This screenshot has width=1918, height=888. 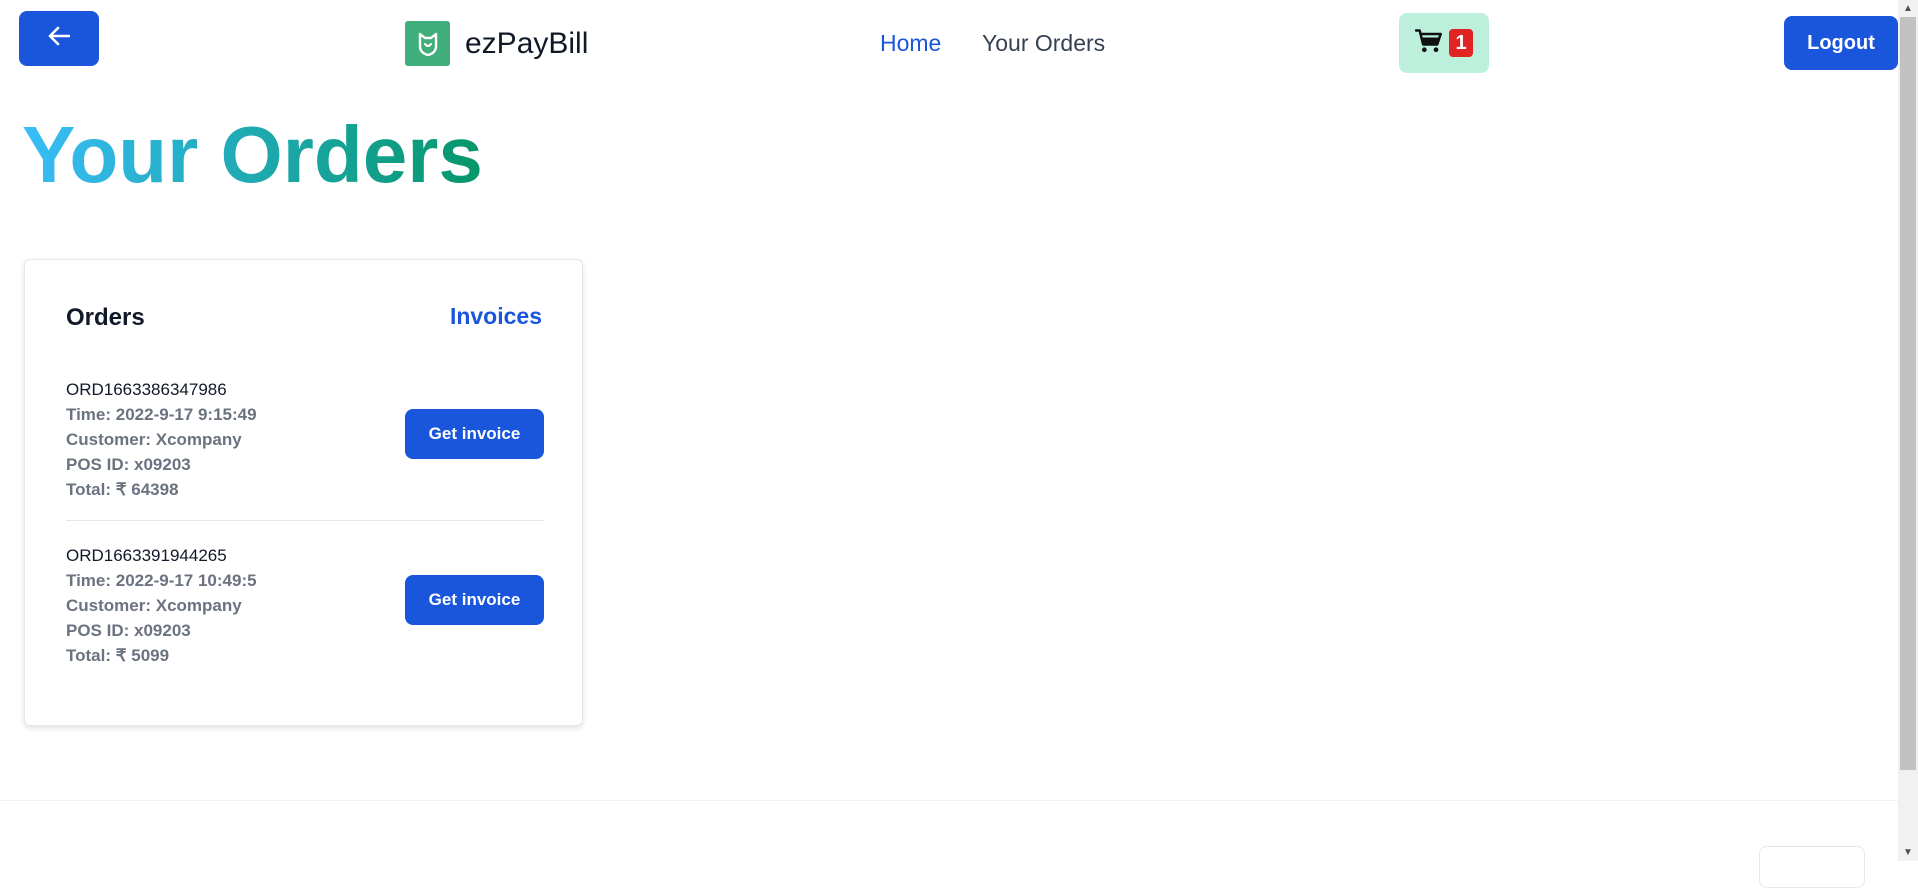 What do you see at coordinates (1043, 43) in the screenshot?
I see `nav-orders-link: Your Orders` at bounding box center [1043, 43].